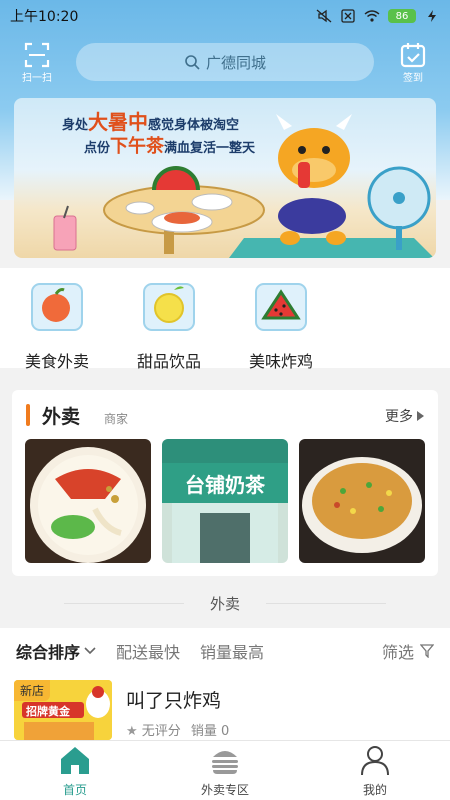 This screenshot has width=450, height=800. What do you see at coordinates (210, 731) in the screenshot?
I see `shop-sales: 销量 0` at bounding box center [210, 731].